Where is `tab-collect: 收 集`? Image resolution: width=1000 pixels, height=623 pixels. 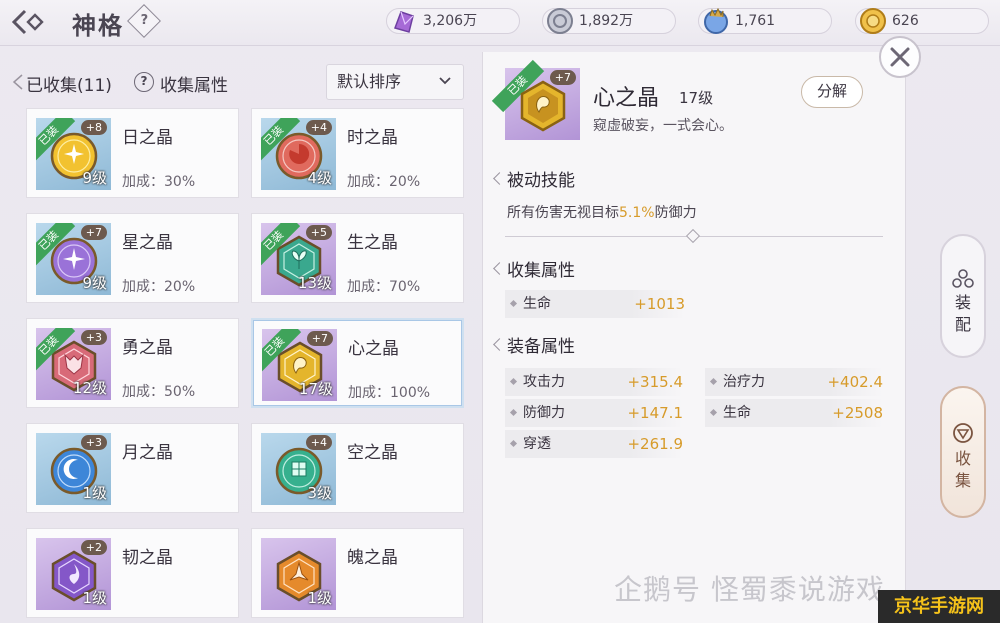 tab-collect: 收 集 is located at coordinates (963, 452).